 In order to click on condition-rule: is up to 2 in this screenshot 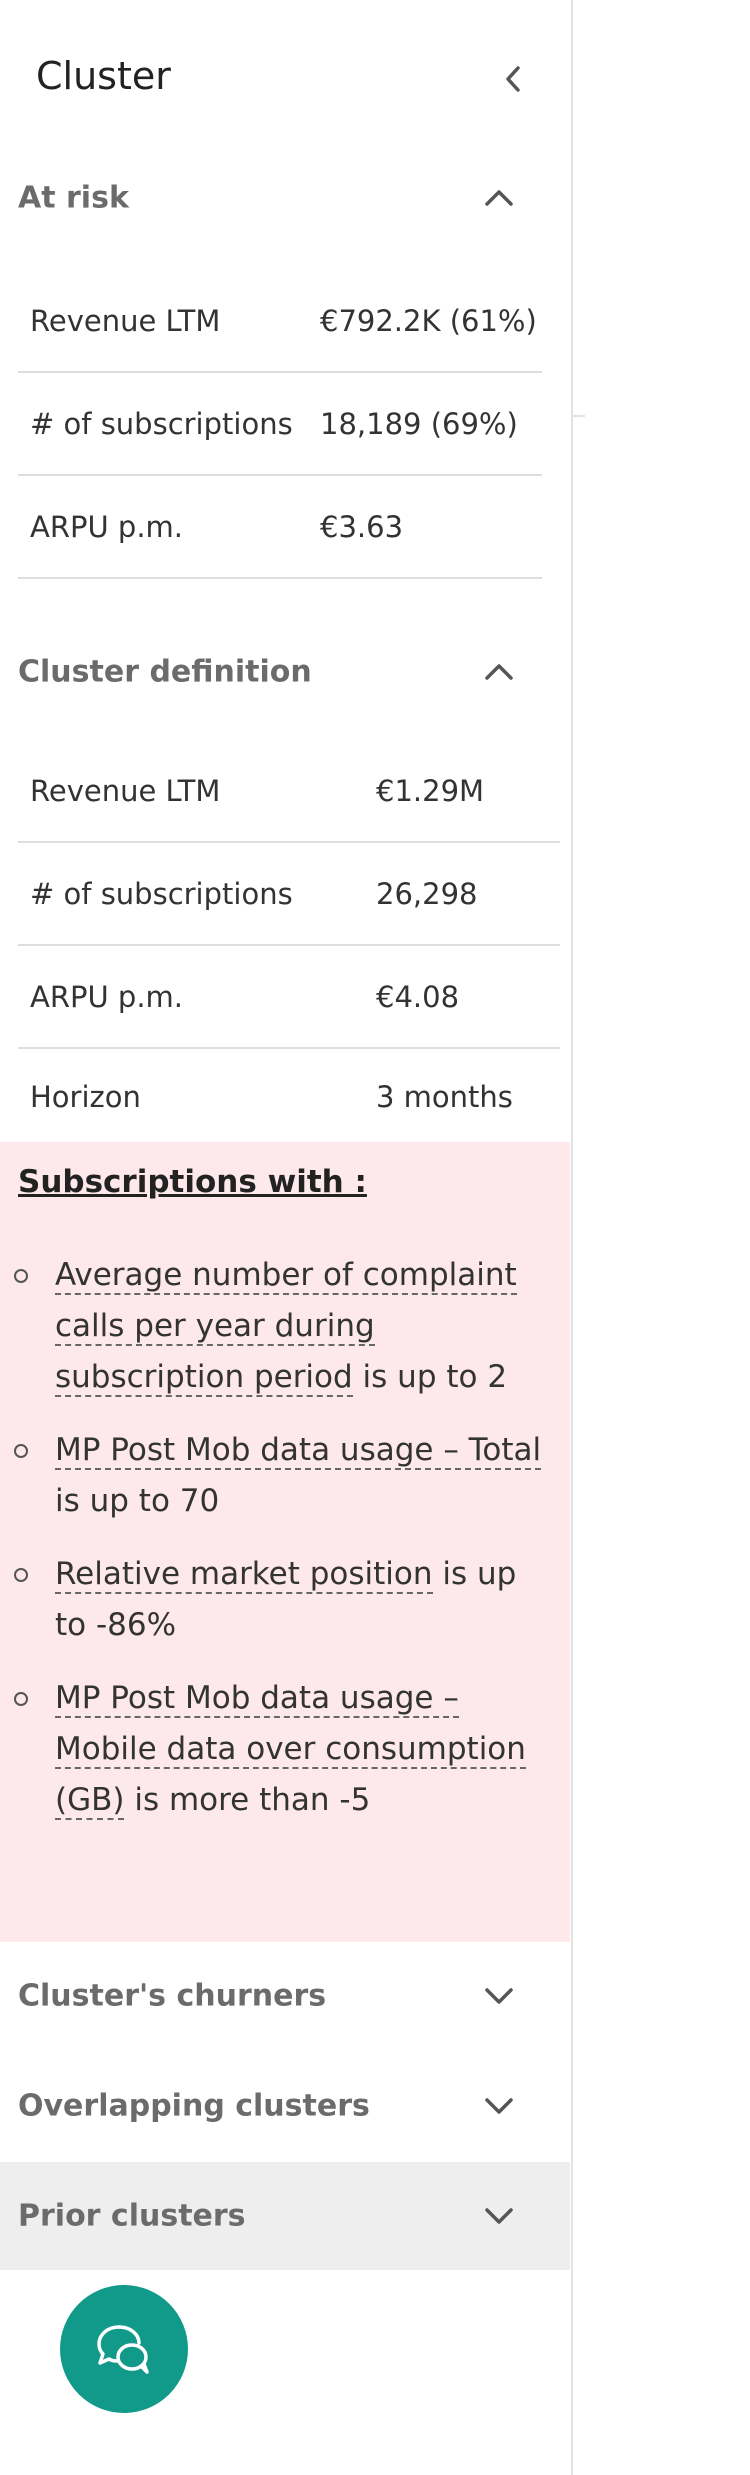, I will do `click(430, 1377)`.